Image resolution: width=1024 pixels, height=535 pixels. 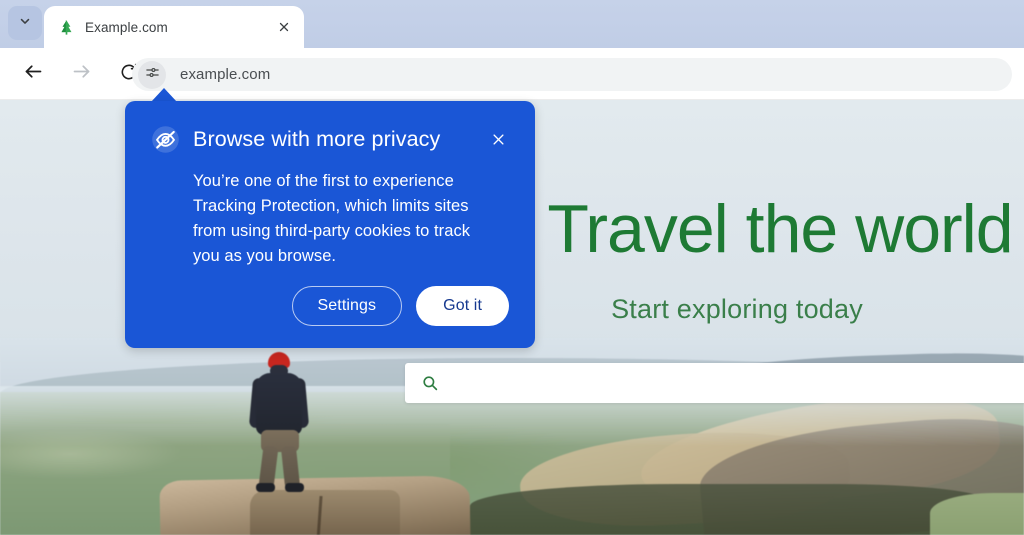 I want to click on bubble-title: Browse with more privacy, so click(x=317, y=139).